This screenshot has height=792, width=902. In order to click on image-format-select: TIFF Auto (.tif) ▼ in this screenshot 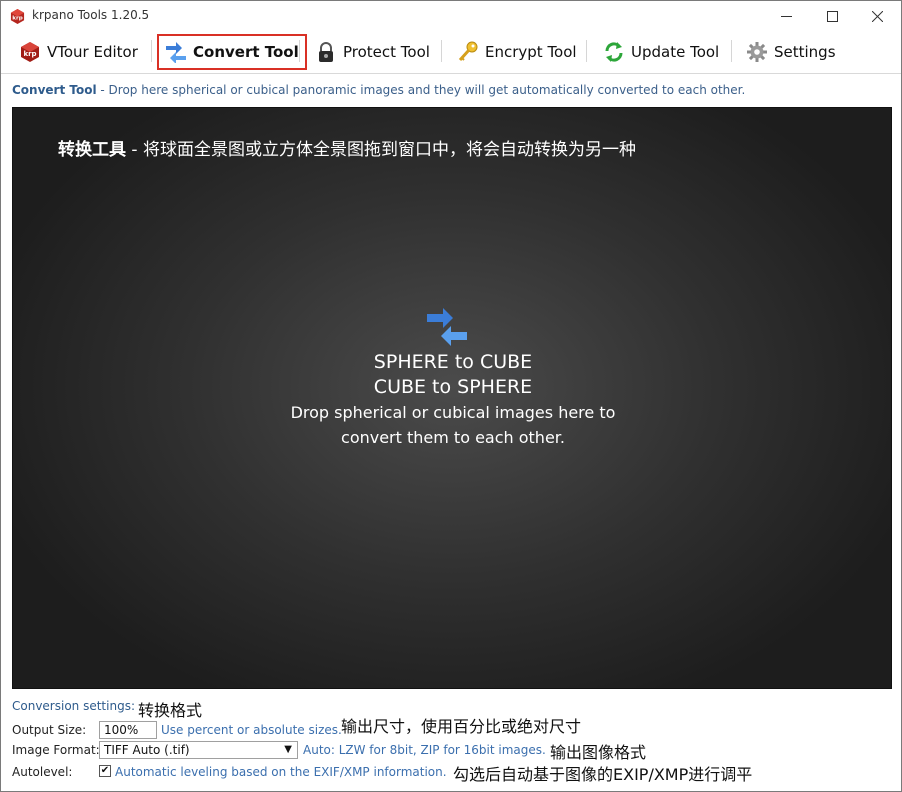, I will do `click(198, 750)`.